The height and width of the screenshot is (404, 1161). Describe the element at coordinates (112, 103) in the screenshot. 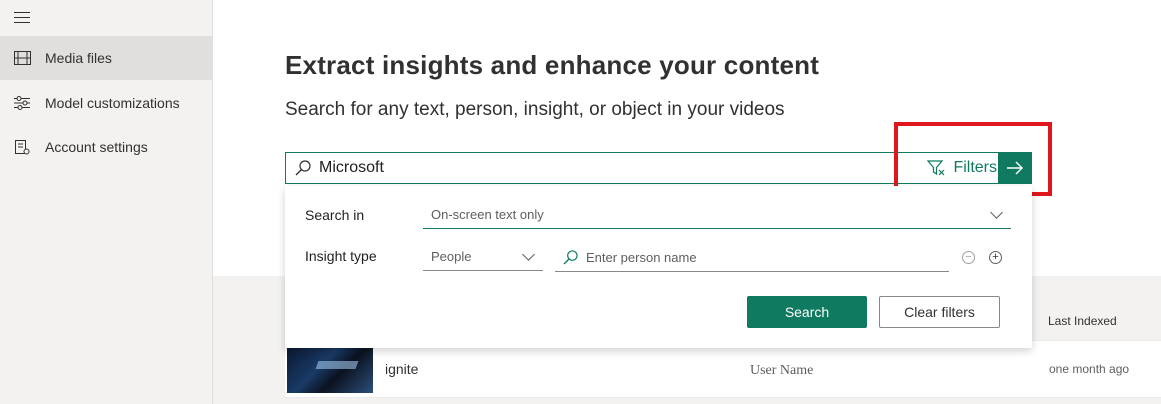

I see `sidebar-item-label: Model customizations` at that location.